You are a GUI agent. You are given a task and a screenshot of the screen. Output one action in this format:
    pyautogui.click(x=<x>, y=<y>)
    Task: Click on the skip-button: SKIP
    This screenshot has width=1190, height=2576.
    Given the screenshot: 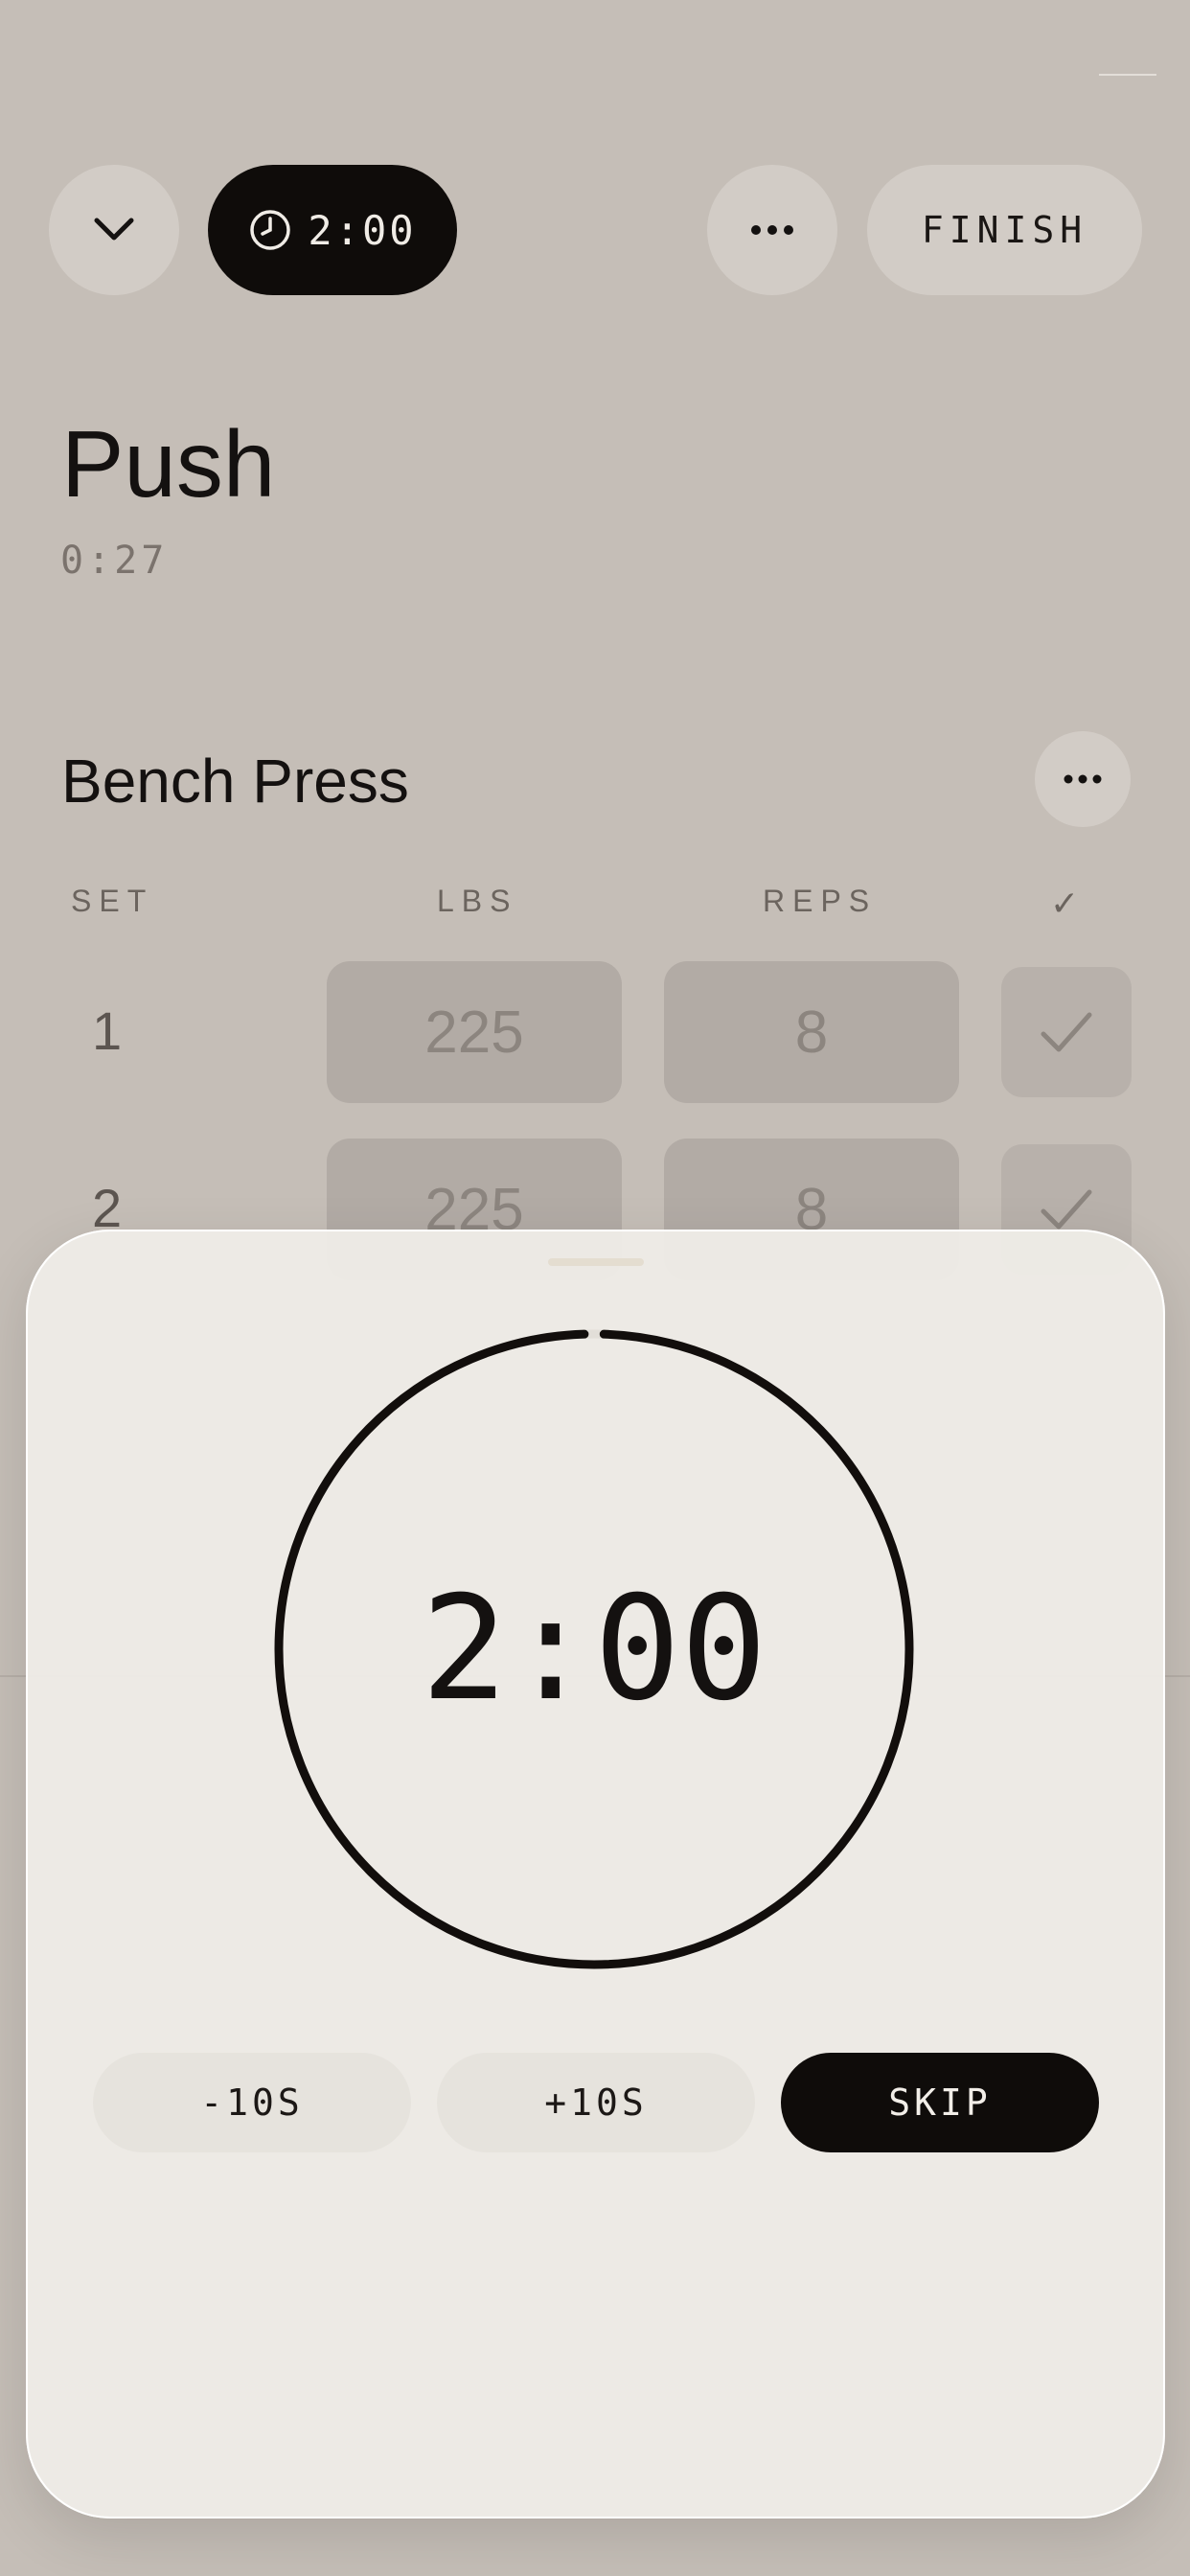 What is the action you would take?
    pyautogui.click(x=940, y=2102)
    